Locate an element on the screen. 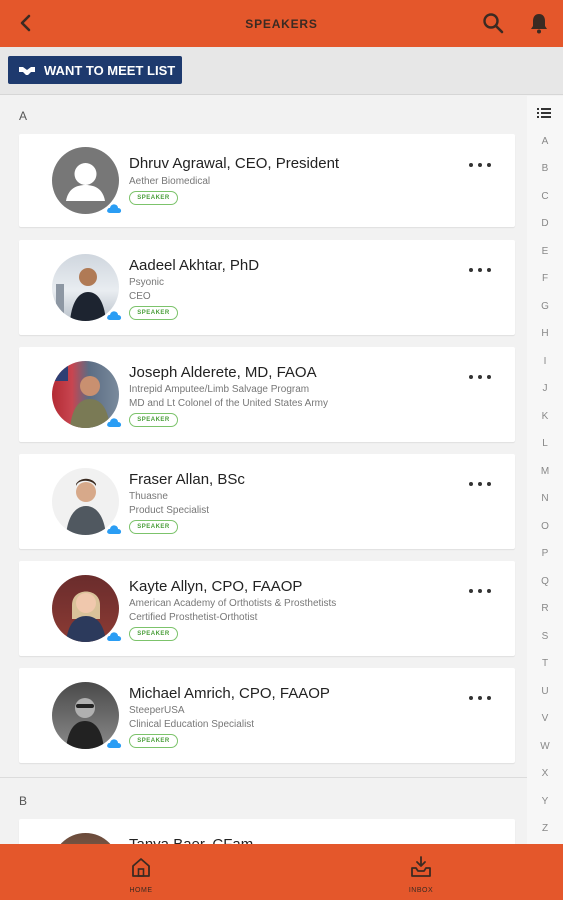 The height and width of the screenshot is (900, 563). avatar is located at coordinates (85, 838).